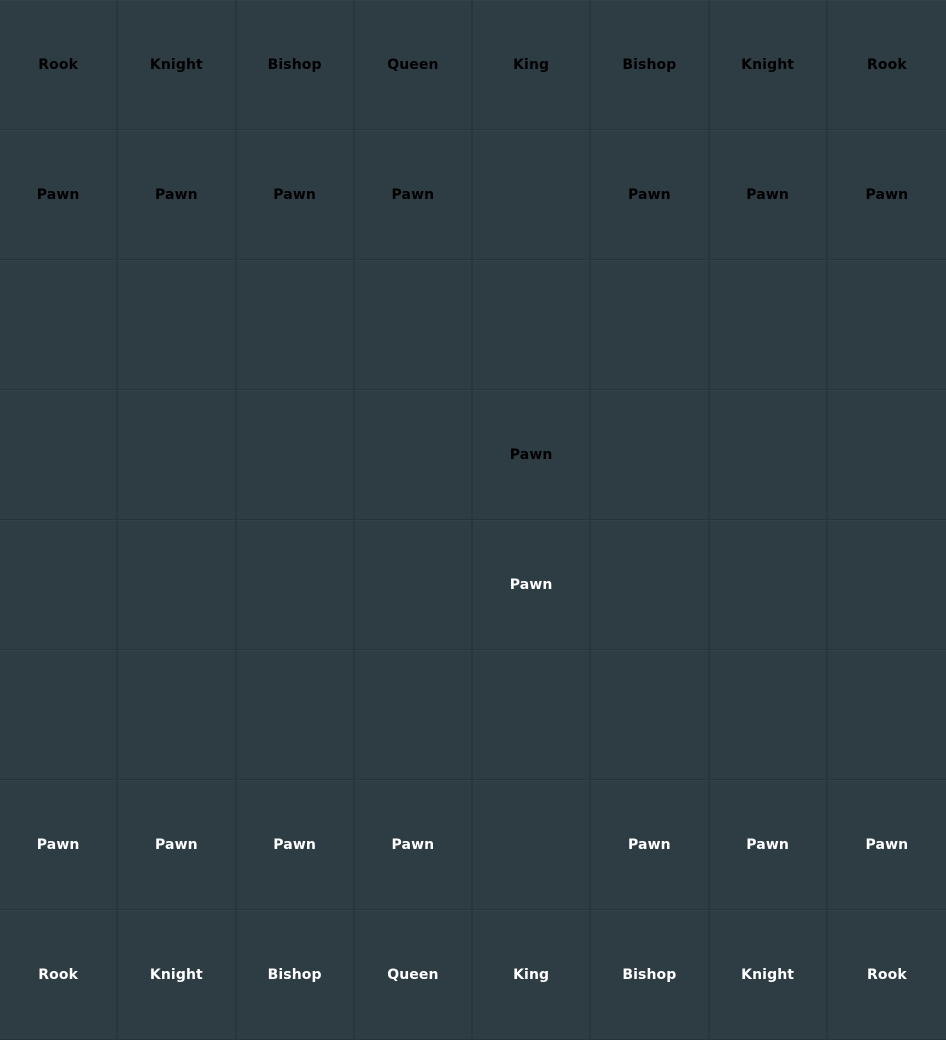  I want to click on board-square-r7c8: Pawn, so click(886, 845).